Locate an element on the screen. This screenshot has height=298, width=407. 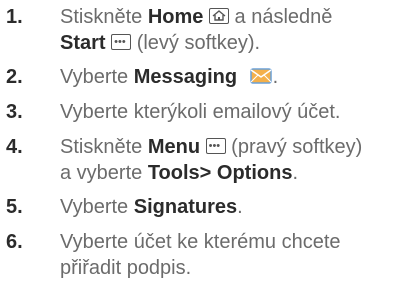
step-number: 6. is located at coordinates (14, 242).